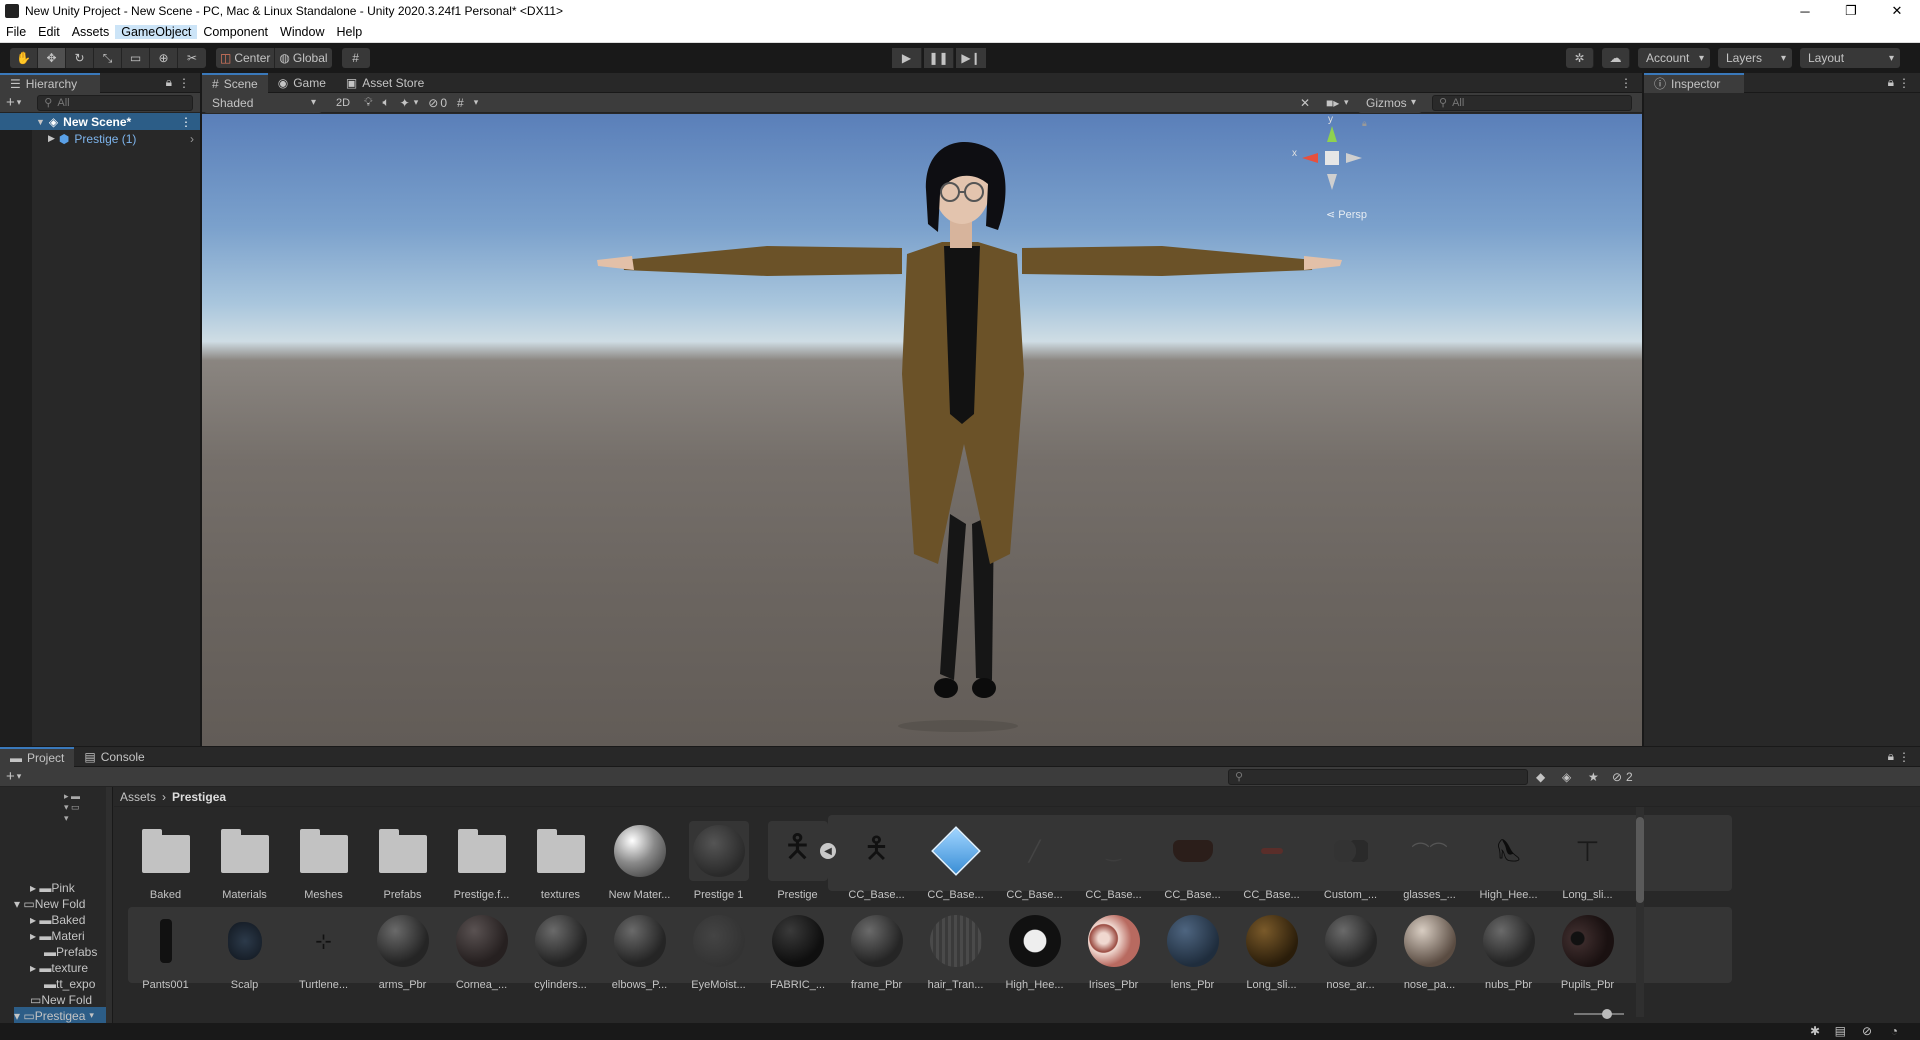  Describe the element at coordinates (10, 776) in the screenshot. I see `project-create-button: +` at that location.